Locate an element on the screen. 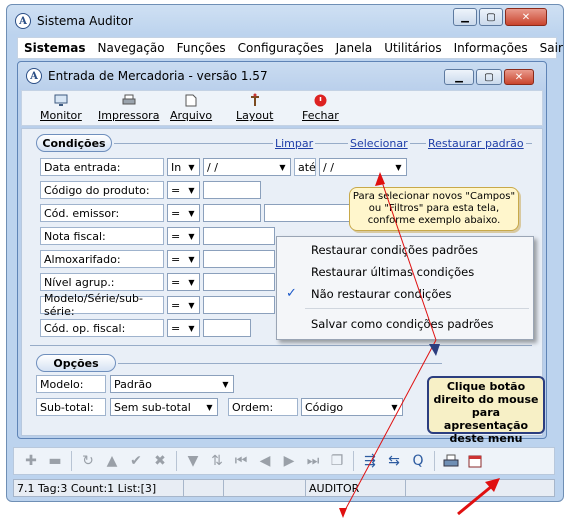 The image size is (570, 521). monitor-icon is located at coordinates (61, 100).